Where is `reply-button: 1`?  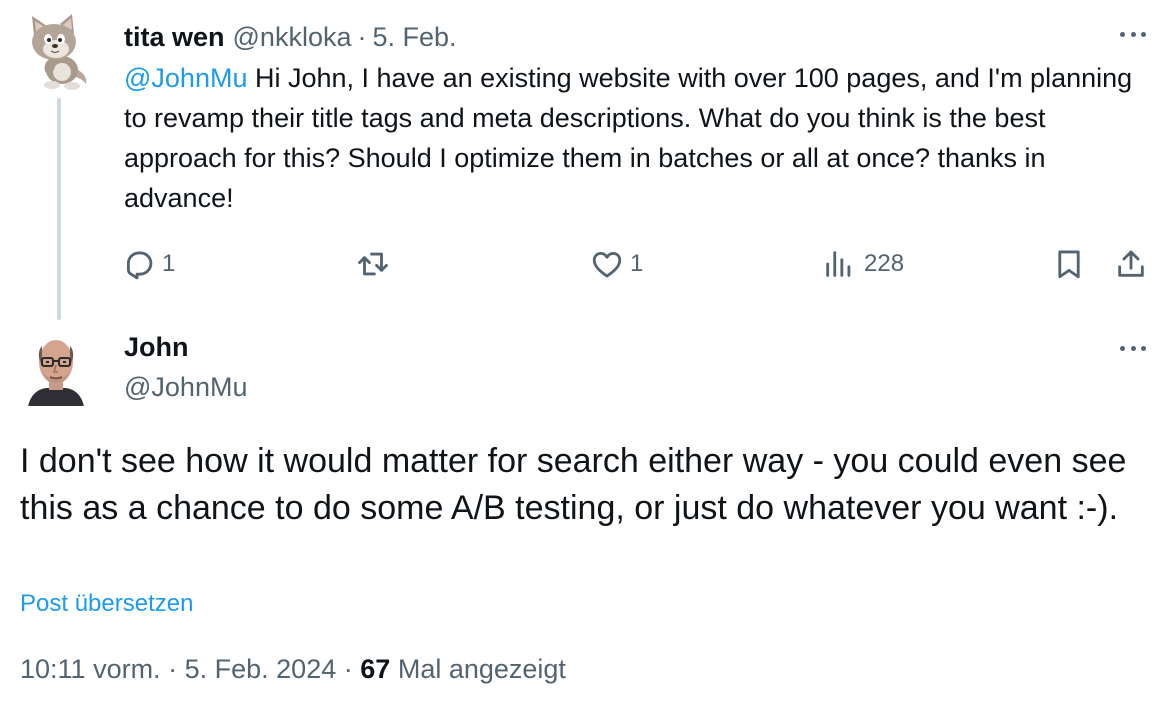
reply-button: 1 is located at coordinates (148, 264).